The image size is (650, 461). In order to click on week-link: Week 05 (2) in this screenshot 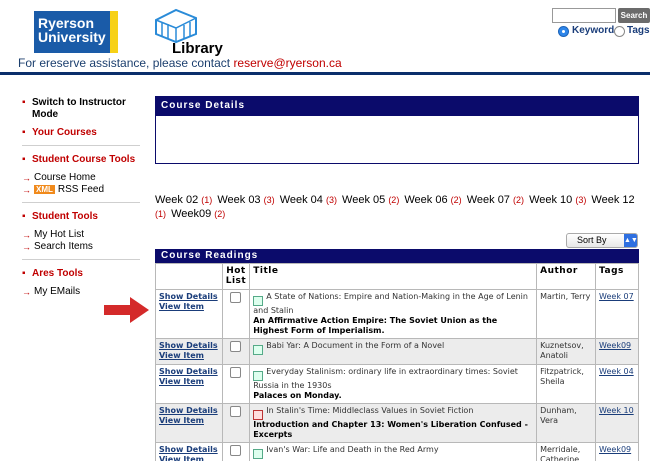, I will do `click(371, 200)`.